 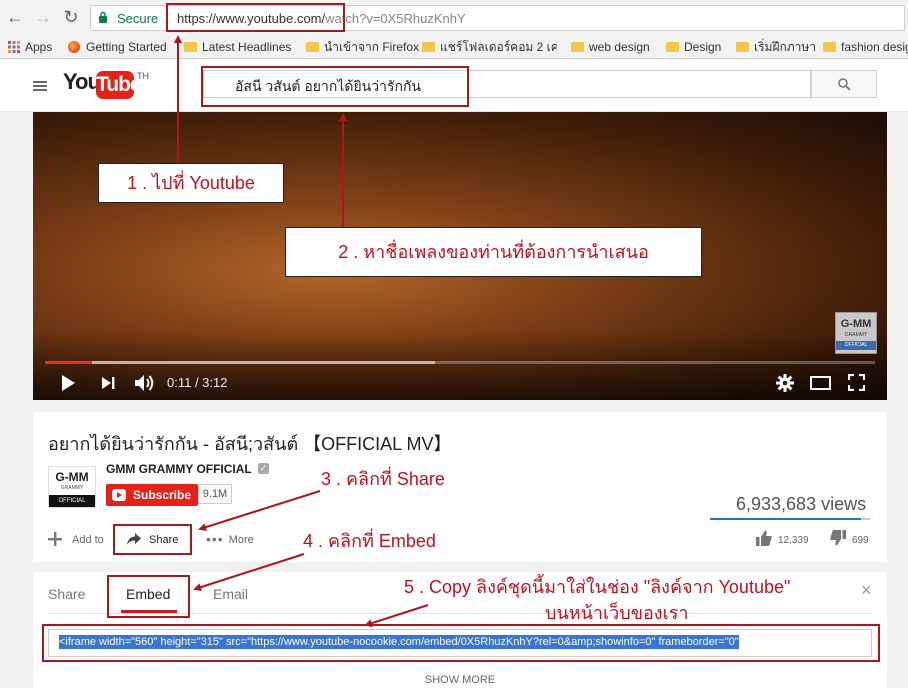 What do you see at coordinates (259, 511) in the screenshot?
I see `arrow-to-share` at bounding box center [259, 511].